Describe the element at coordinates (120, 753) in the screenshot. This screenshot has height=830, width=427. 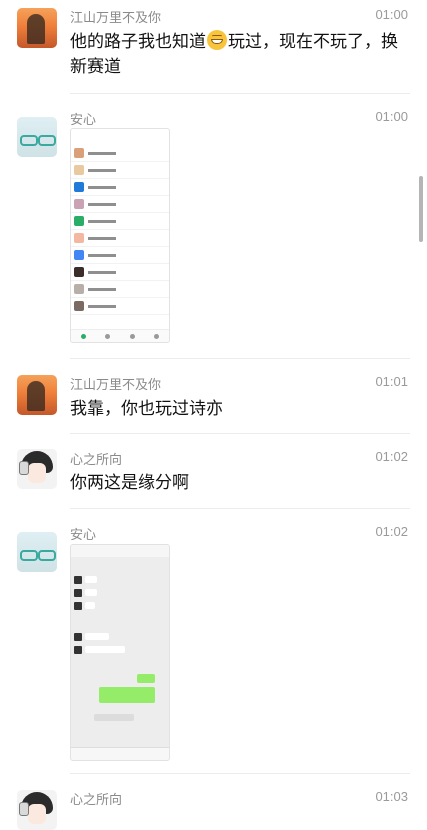
I see `screenshot-input-bar` at that location.